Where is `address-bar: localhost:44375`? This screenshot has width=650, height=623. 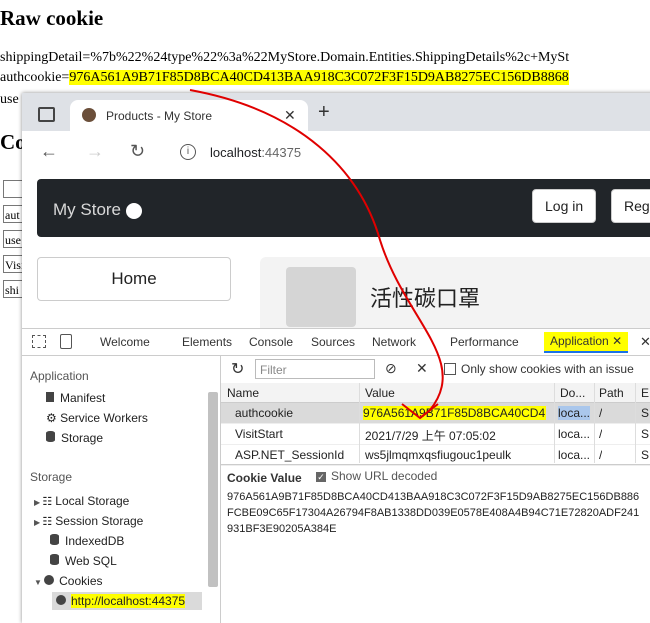 address-bar: localhost:44375 is located at coordinates (255, 152).